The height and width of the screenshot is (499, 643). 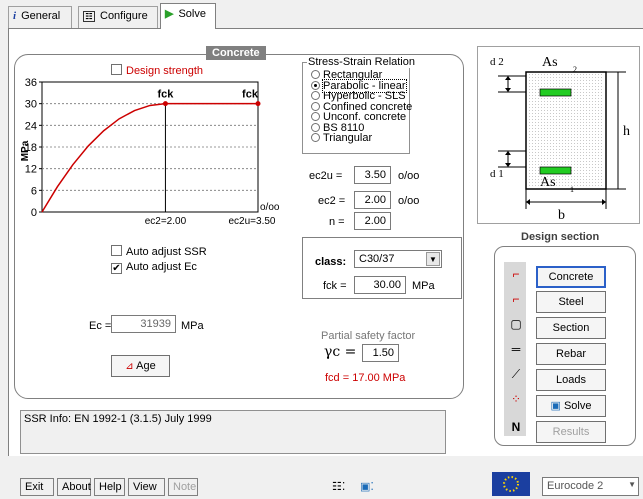 I want to click on x-marker-ec2u: ec2u=3.50, so click(x=252, y=221).